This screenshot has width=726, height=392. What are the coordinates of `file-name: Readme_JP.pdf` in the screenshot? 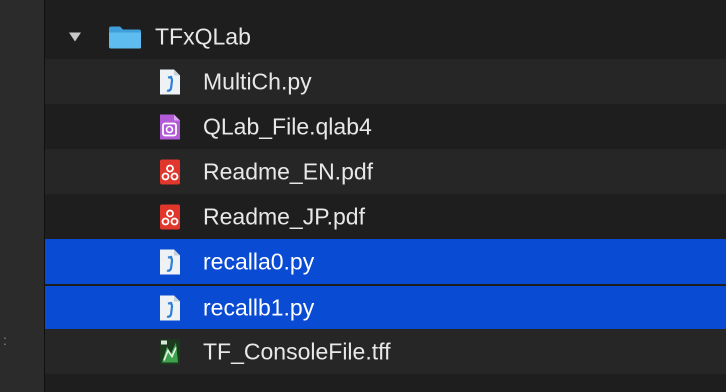 It's located at (284, 216).